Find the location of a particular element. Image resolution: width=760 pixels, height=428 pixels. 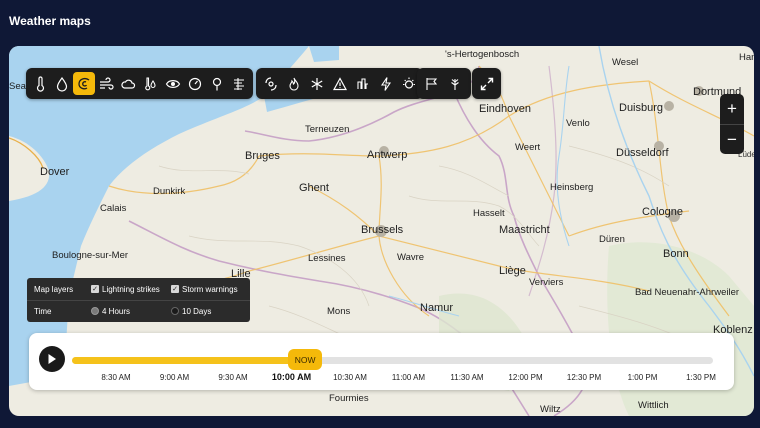

map-label-ham: Ham is located at coordinates (746, 57).